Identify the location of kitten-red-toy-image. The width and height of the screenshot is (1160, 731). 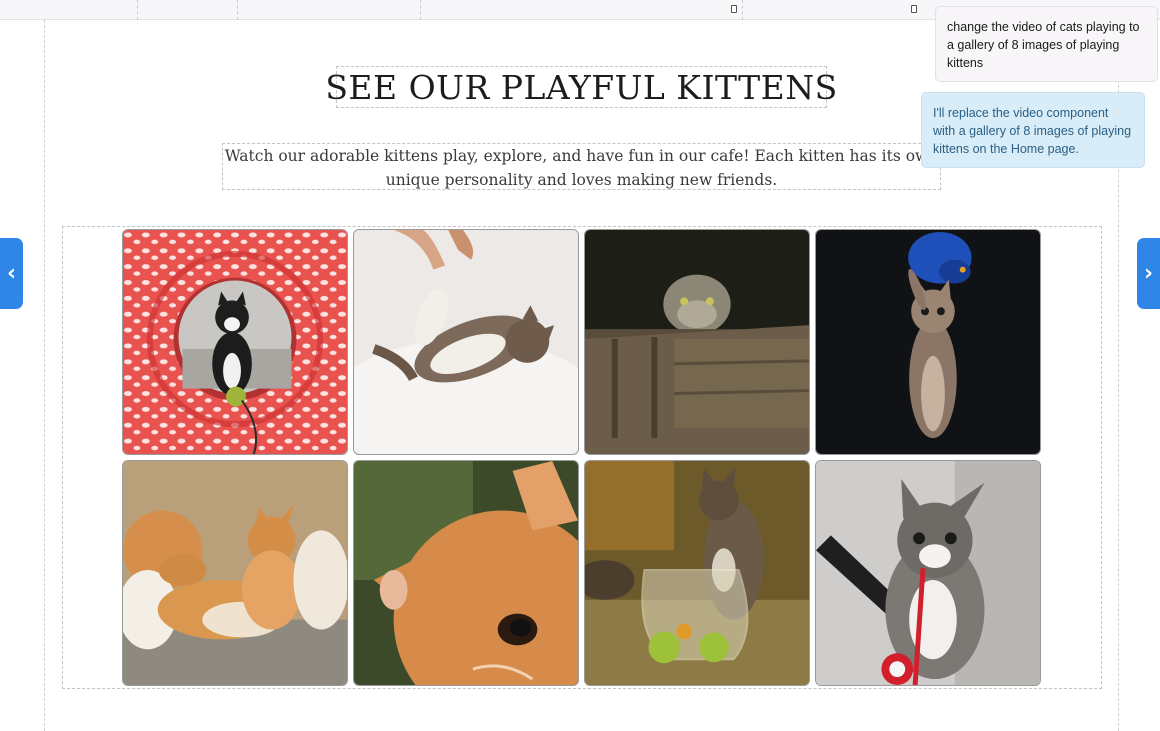
(928, 573).